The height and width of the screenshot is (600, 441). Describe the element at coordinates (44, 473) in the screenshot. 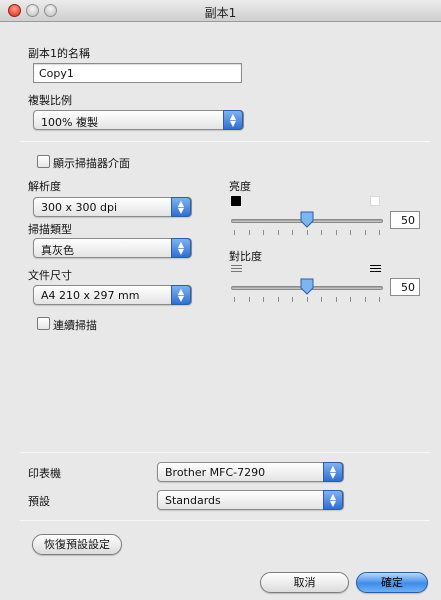

I see `printer-label: 印表機` at that location.